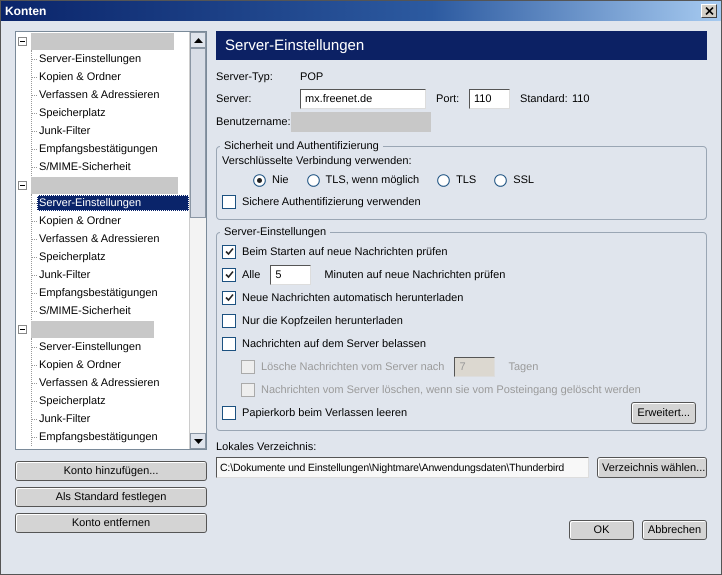 Image resolution: width=722 pixels, height=575 pixels. What do you see at coordinates (373, 180) in the screenshot?
I see `radio-label: TLS, wenn möglich` at bounding box center [373, 180].